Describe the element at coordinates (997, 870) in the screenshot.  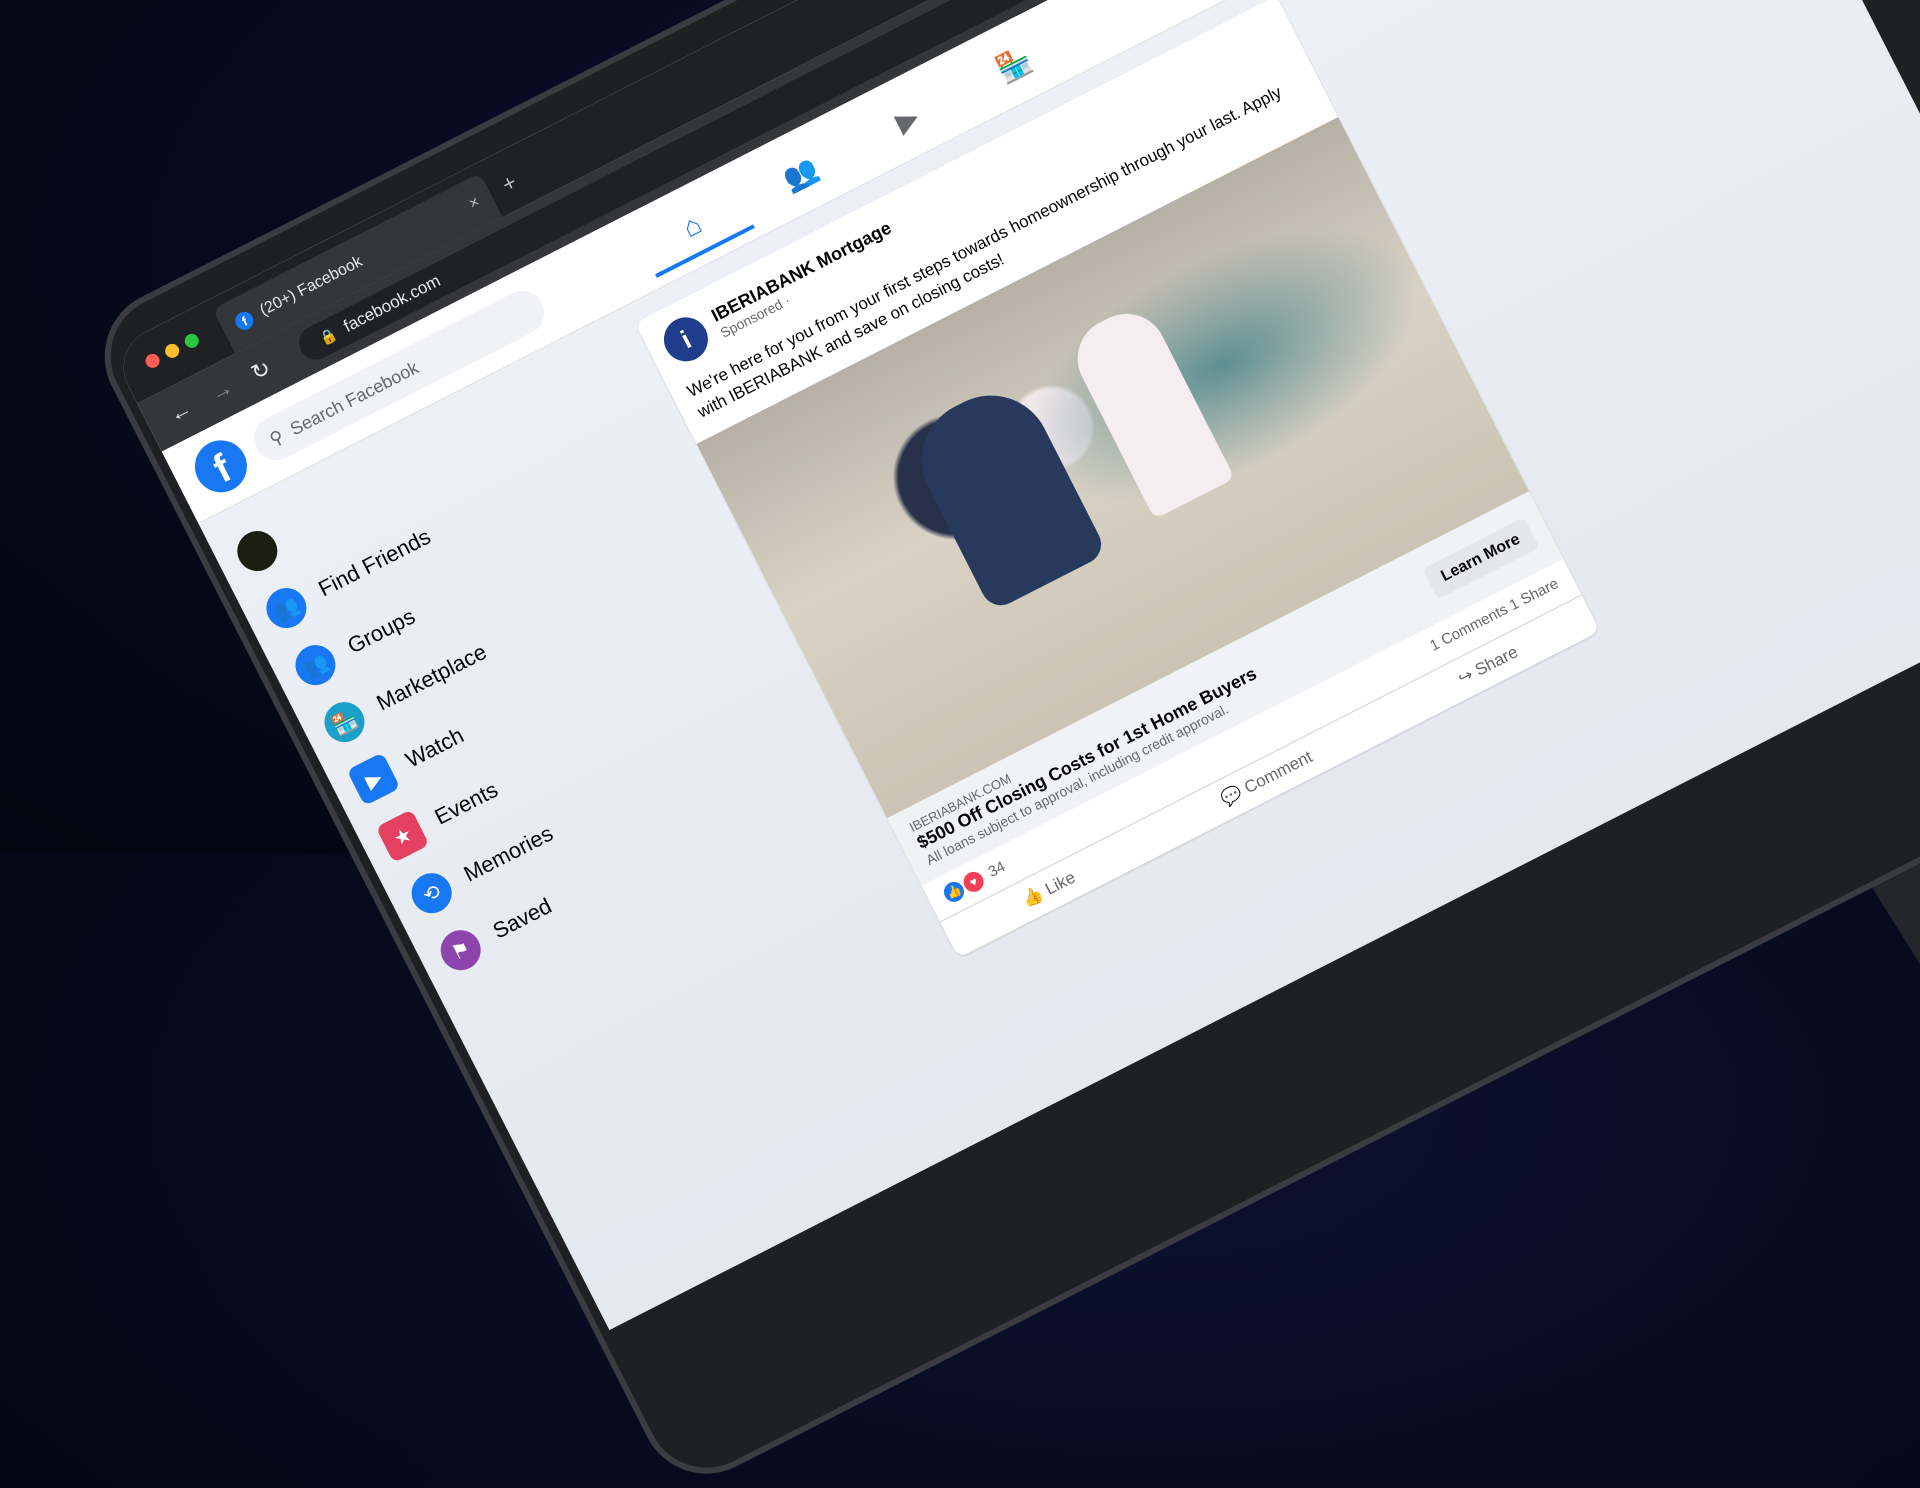
I see `reaction-count: 34` at that location.